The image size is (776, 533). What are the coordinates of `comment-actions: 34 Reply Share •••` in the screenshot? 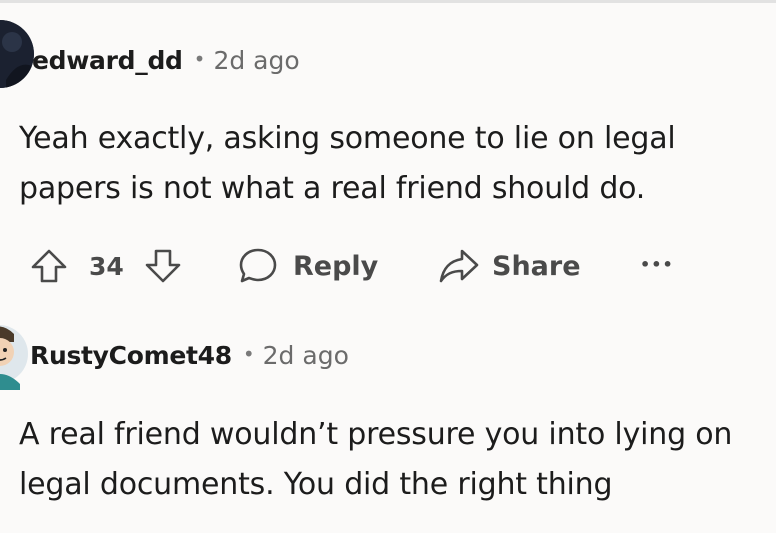 It's located at (388, 266).